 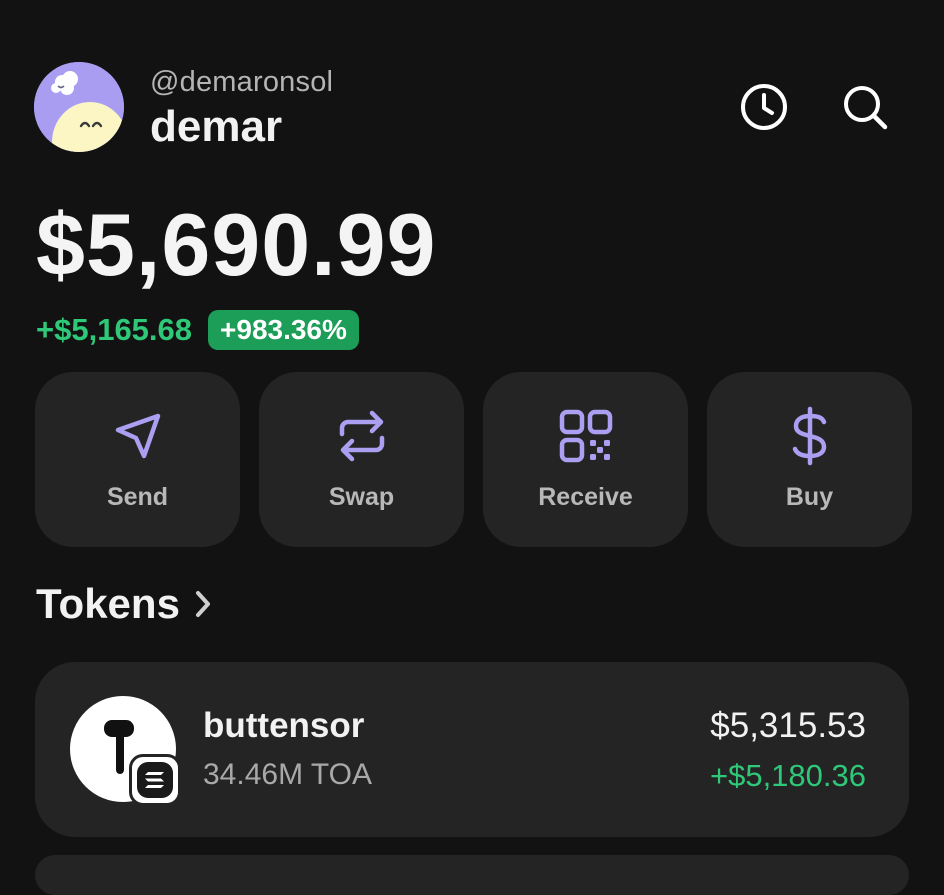 What do you see at coordinates (284, 725) in the screenshot?
I see `token-name: buttensor` at bounding box center [284, 725].